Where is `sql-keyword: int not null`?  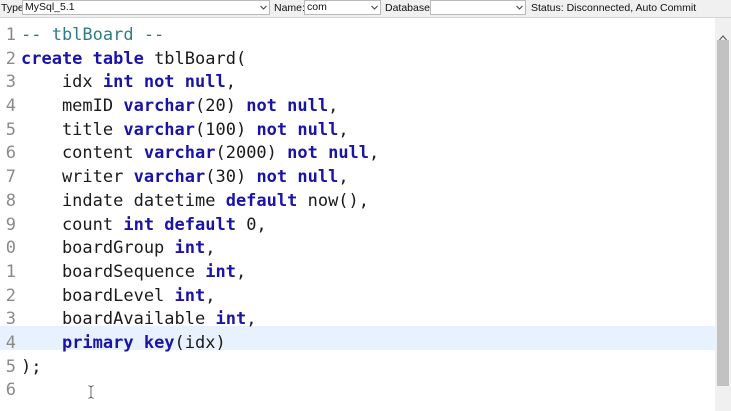 sql-keyword: int not null is located at coordinates (164, 82).